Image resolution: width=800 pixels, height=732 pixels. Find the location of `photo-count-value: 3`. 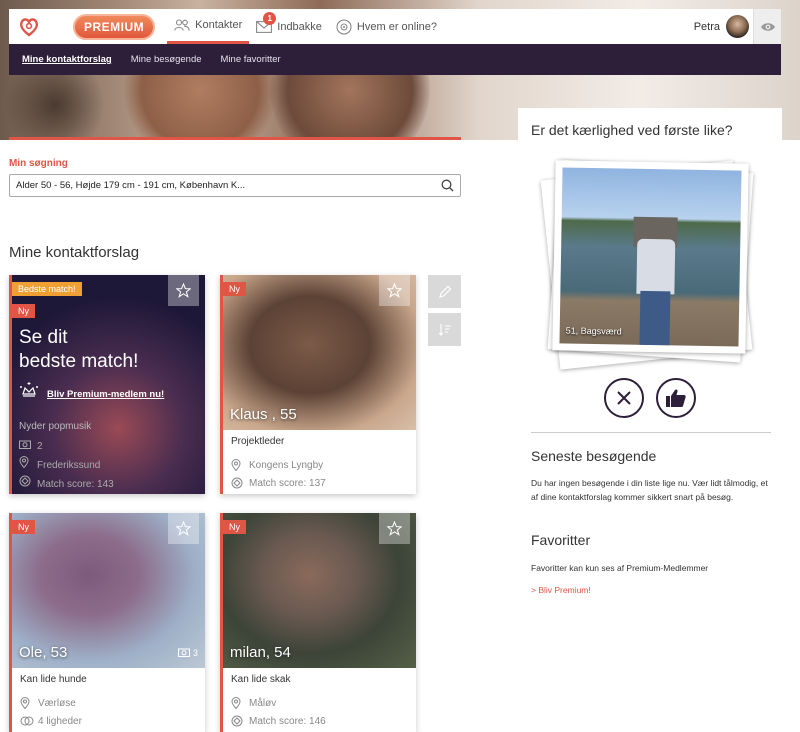

photo-count-value: 3 is located at coordinates (195, 653).